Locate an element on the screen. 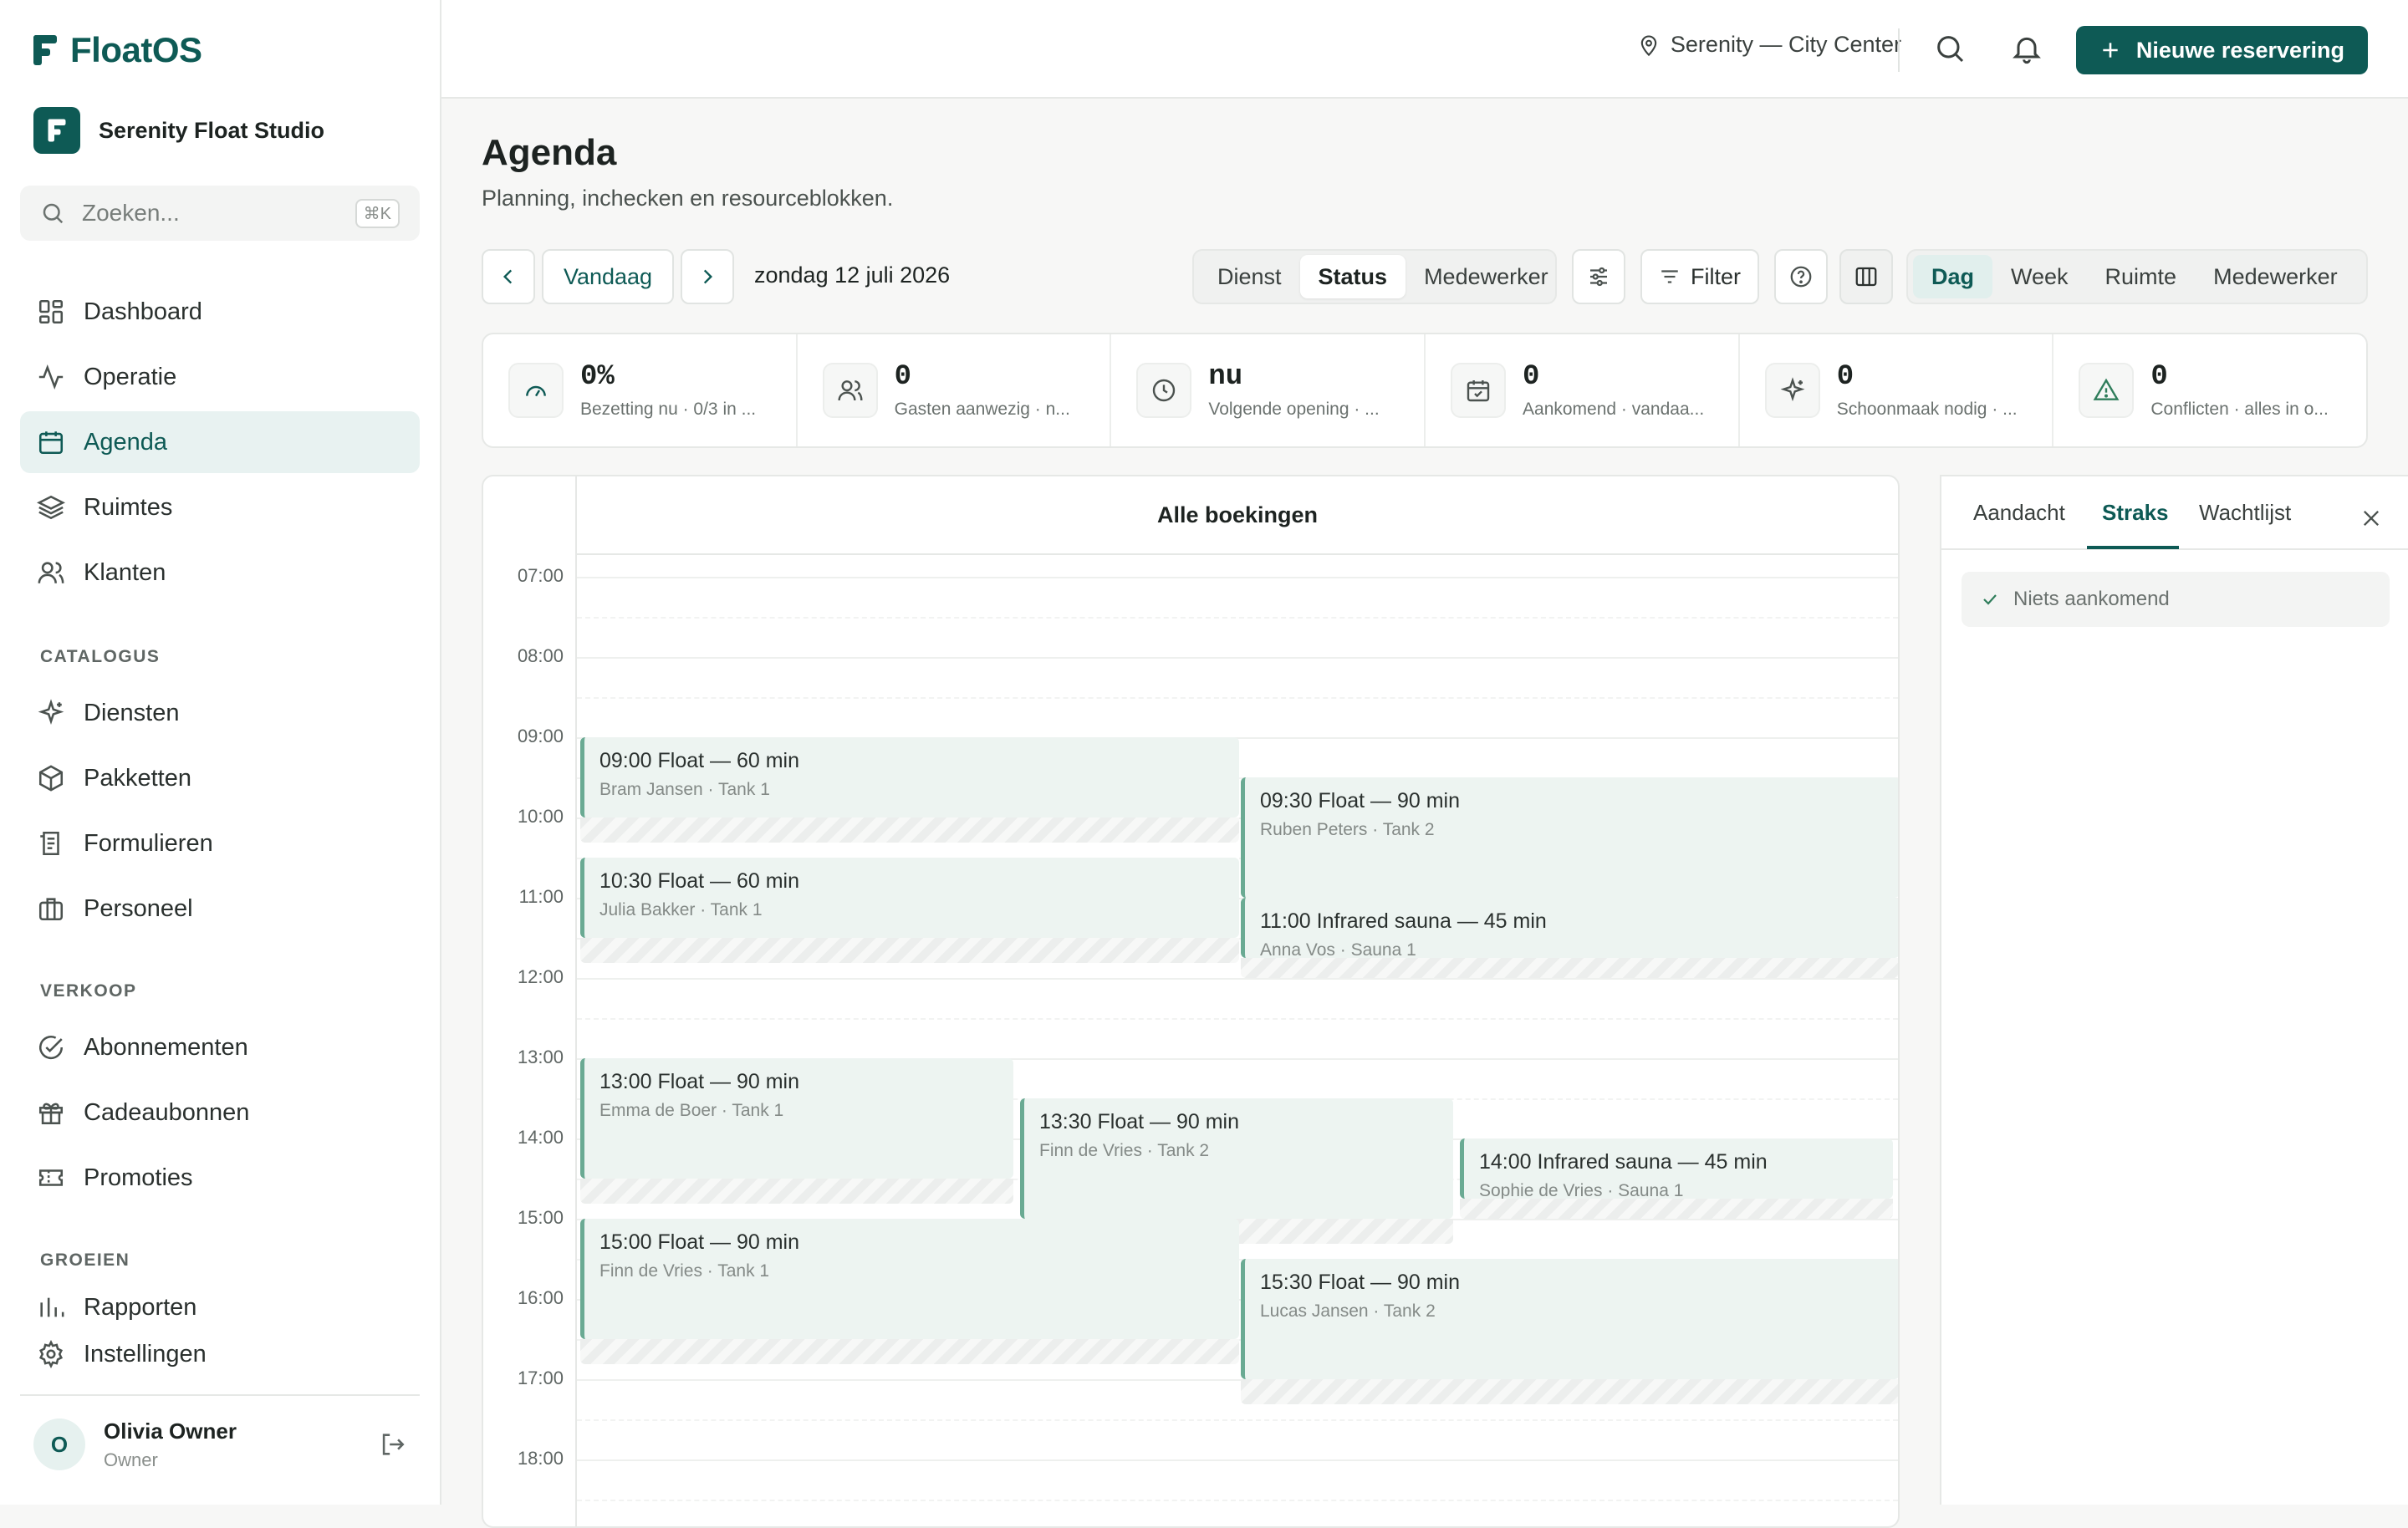  users-icon is located at coordinates (851, 391).